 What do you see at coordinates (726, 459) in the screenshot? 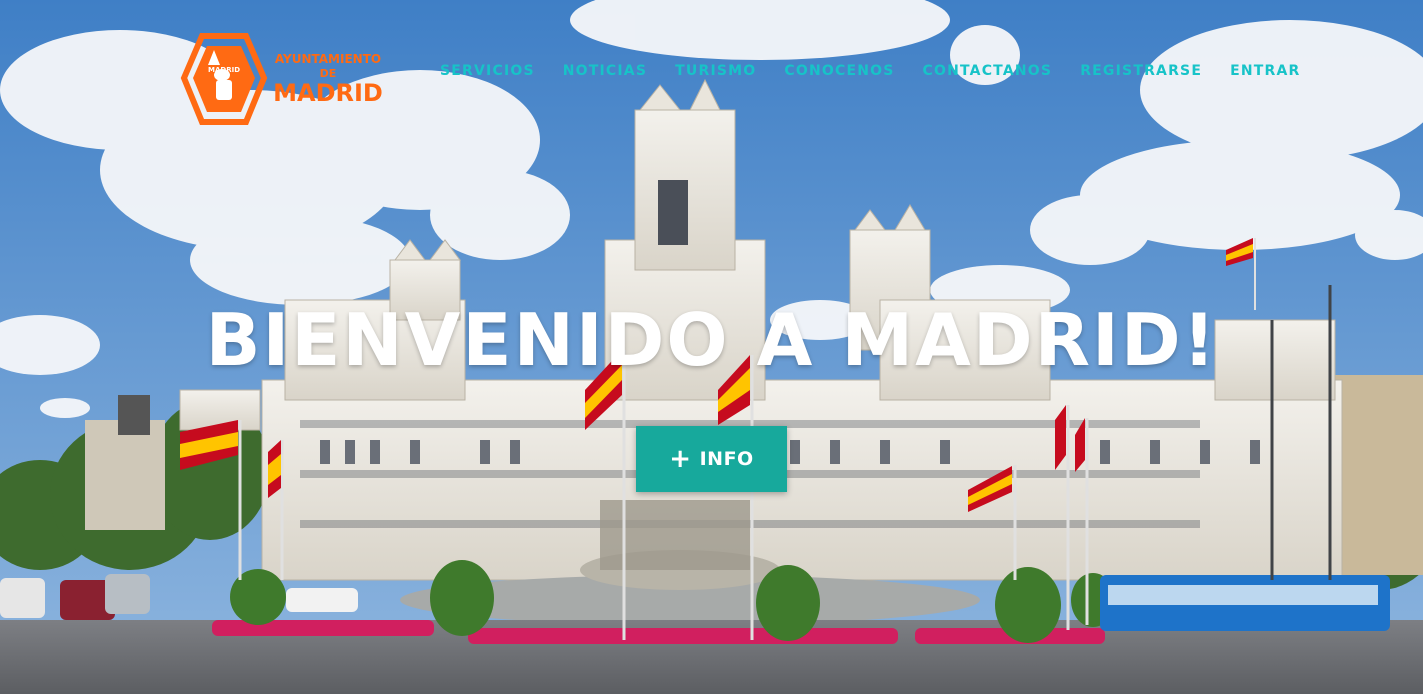
I see `info-button-label: INFO` at bounding box center [726, 459].